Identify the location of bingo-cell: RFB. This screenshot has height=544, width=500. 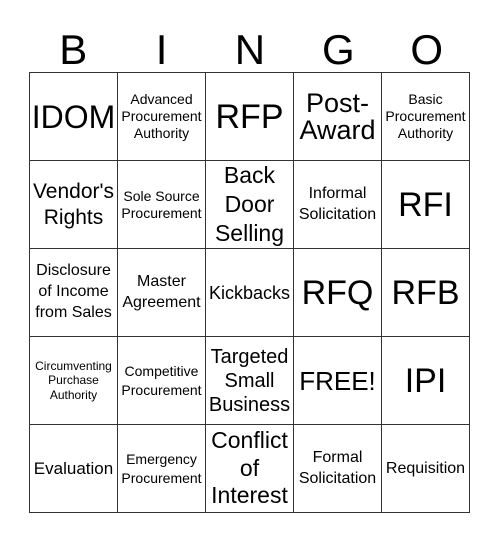
(425, 292).